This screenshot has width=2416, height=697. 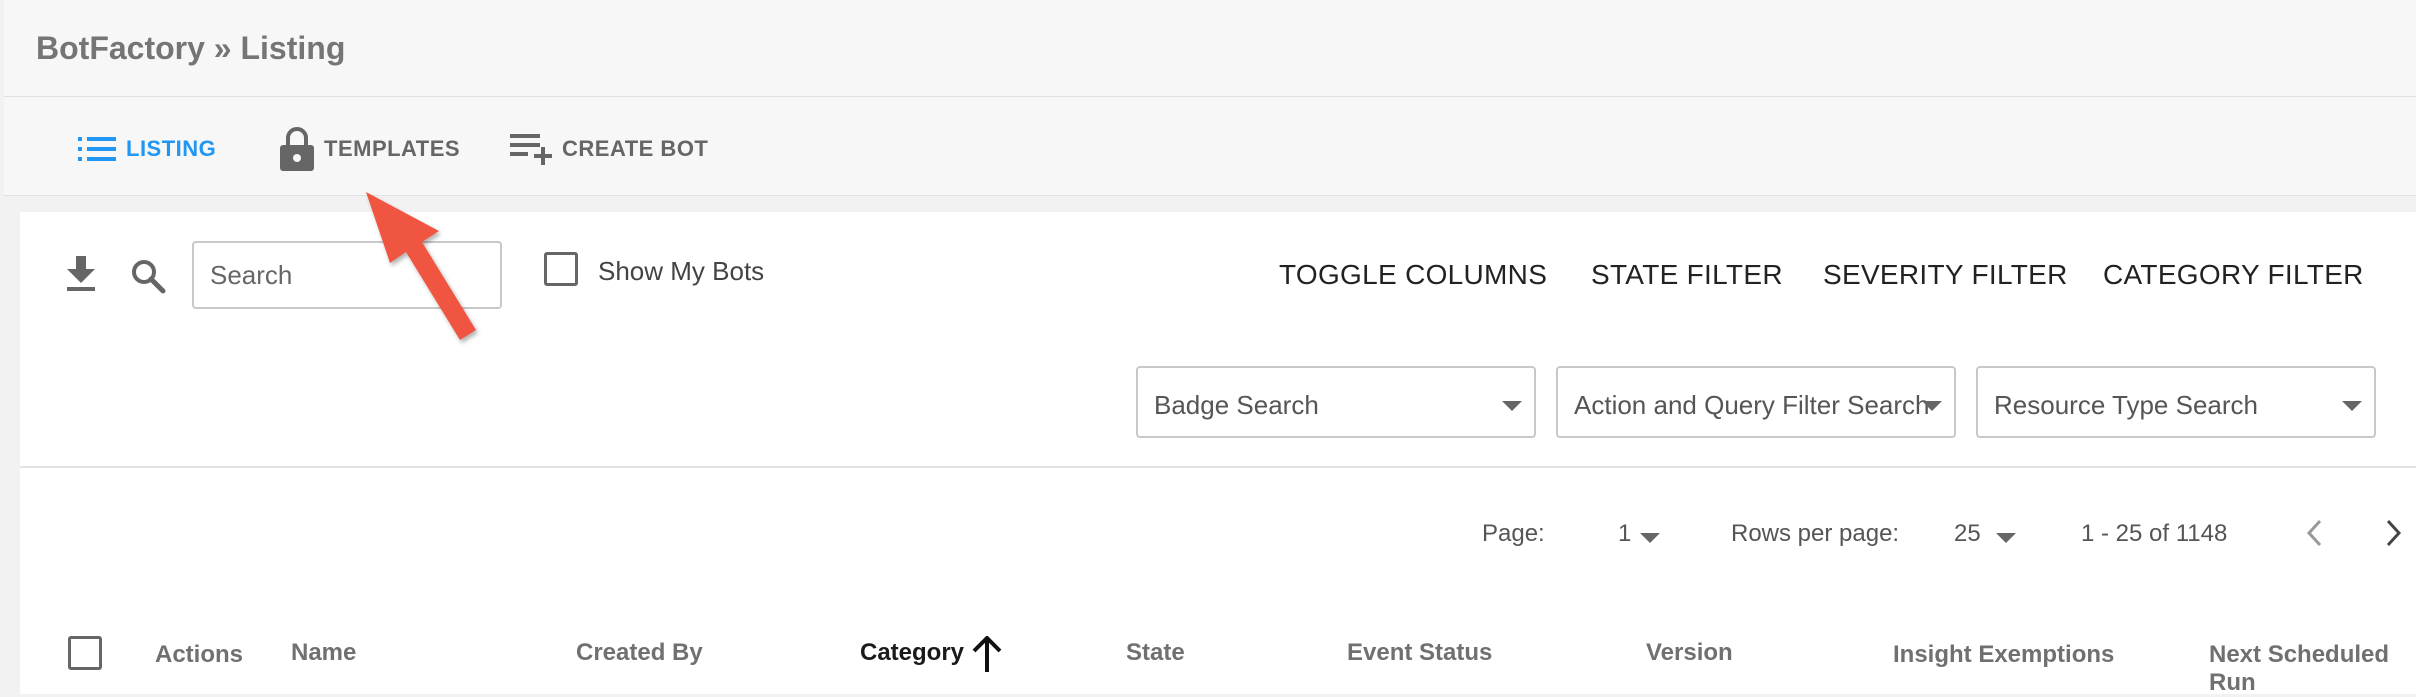 What do you see at coordinates (531, 149) in the screenshot?
I see `playlist-add-icon` at bounding box center [531, 149].